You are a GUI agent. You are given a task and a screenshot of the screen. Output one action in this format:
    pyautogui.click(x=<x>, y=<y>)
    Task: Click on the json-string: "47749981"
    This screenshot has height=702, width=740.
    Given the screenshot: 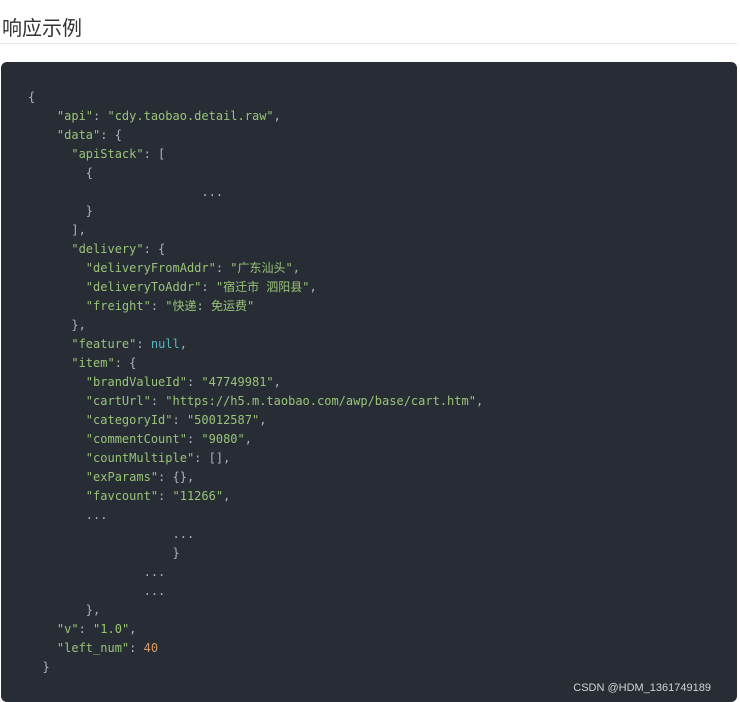 What is the action you would take?
    pyautogui.click(x=237, y=382)
    